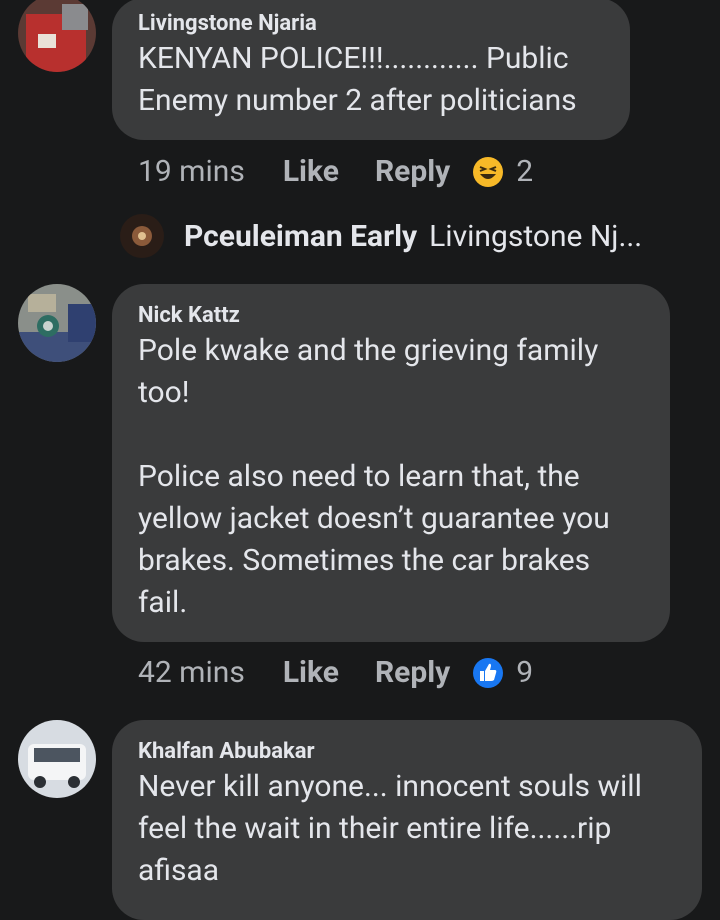 The height and width of the screenshot is (920, 720). I want to click on reply-avatar, so click(142, 236).